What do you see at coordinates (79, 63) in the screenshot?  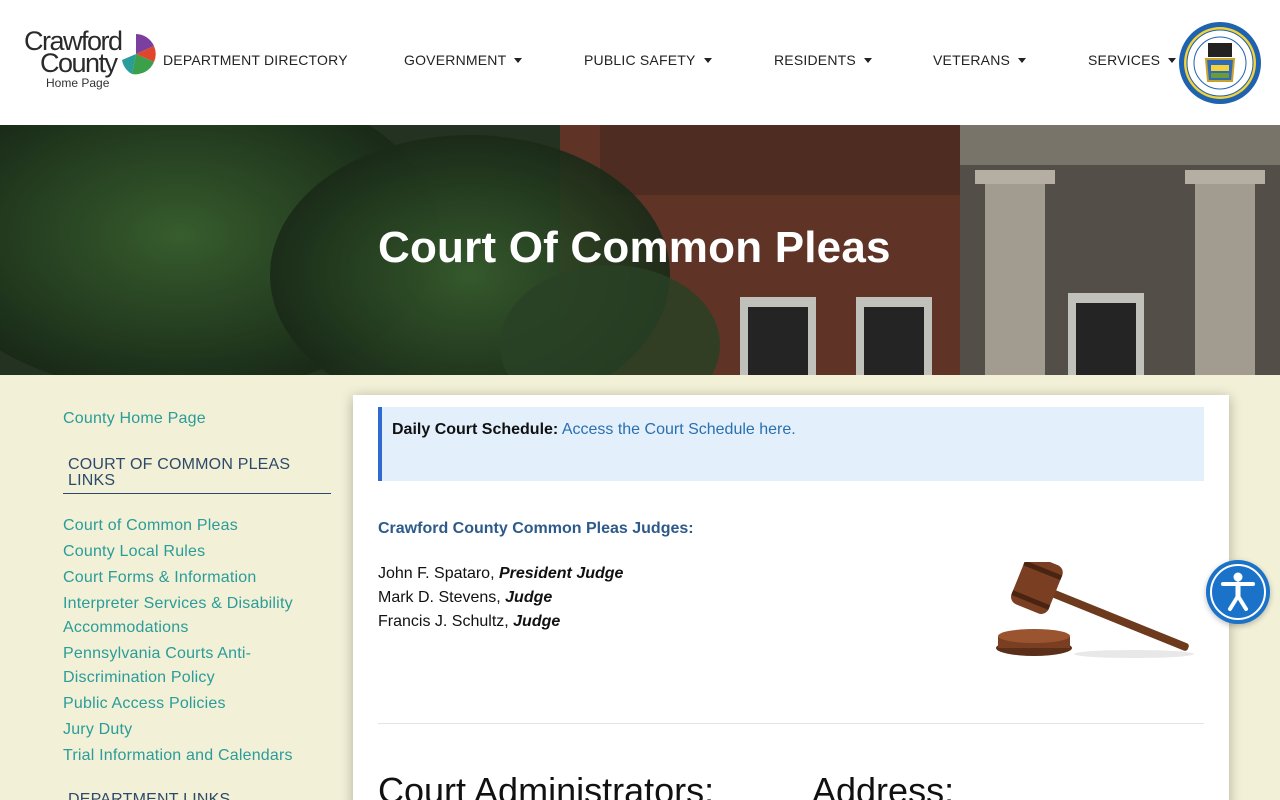 I see `logo-line2: County` at bounding box center [79, 63].